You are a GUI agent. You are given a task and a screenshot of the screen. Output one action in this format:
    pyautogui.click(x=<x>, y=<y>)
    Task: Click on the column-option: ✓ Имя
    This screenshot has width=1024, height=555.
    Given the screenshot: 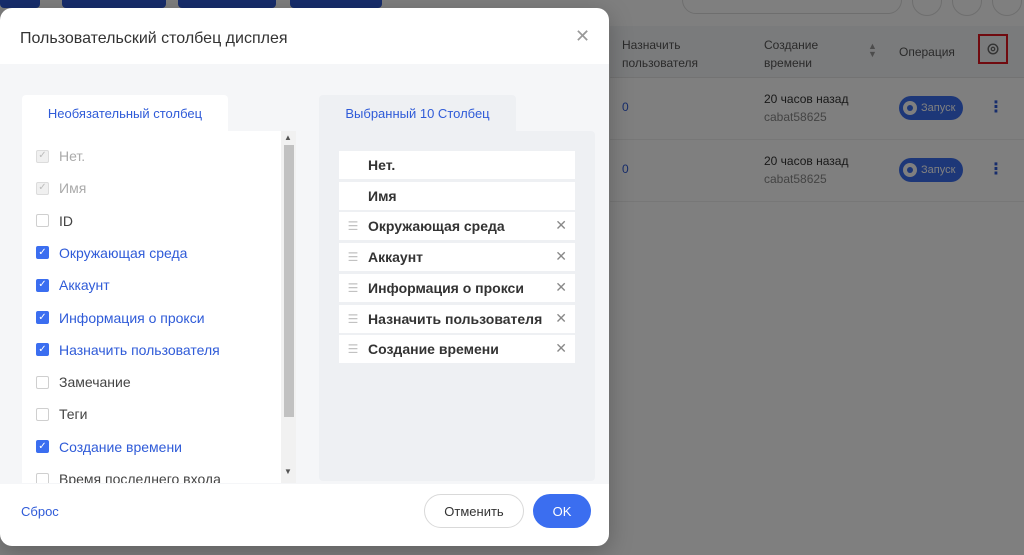 What is the action you would take?
    pyautogui.click(x=61, y=188)
    